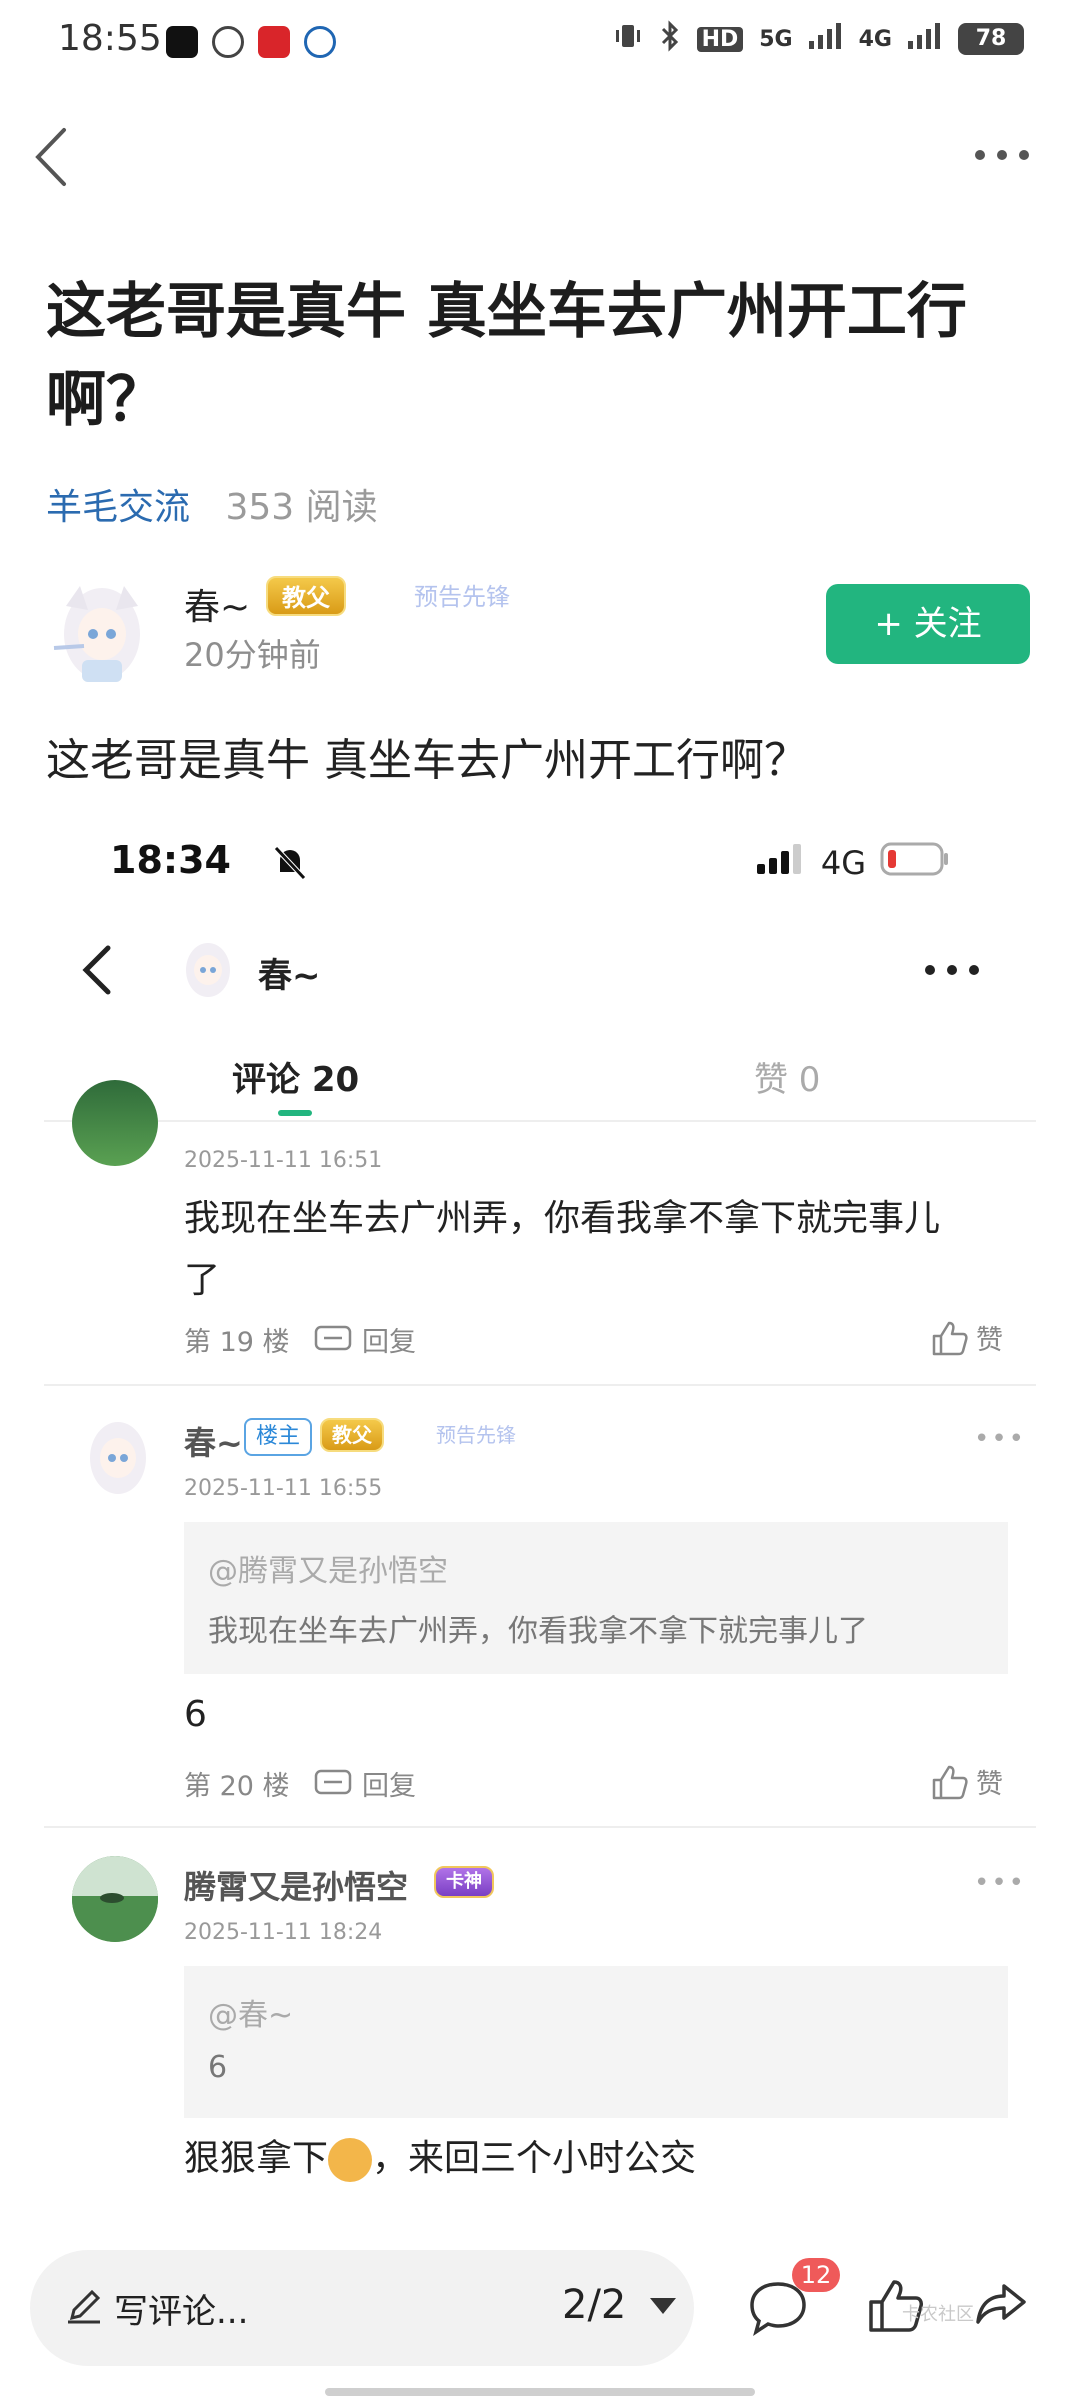 This screenshot has height=2400, width=1080. What do you see at coordinates (720, 39) in the screenshot?
I see `hd-icon: HD` at bounding box center [720, 39].